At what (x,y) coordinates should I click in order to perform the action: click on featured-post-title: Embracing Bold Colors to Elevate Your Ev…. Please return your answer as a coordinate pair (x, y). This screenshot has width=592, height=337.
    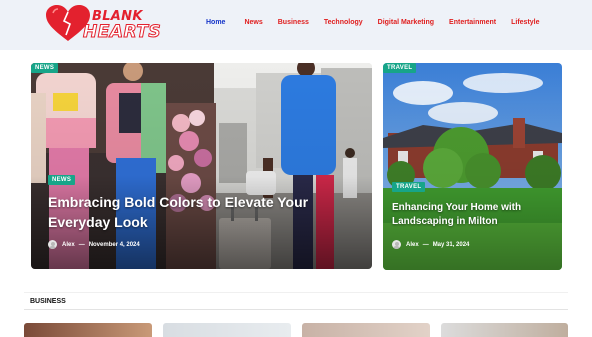
    Looking at the image, I should click on (208, 212).